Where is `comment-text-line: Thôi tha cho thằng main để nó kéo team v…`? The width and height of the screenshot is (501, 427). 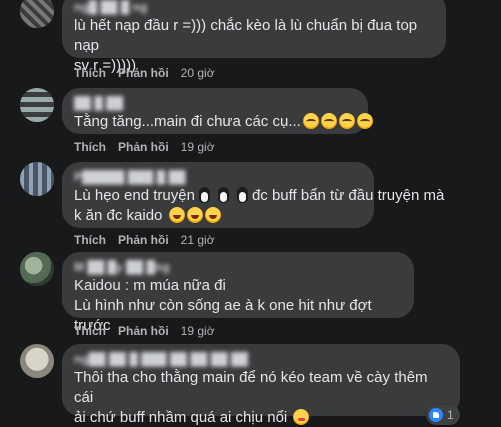
comment-text-line: Thôi tha cho thằng main để nó kéo team v… is located at coordinates (251, 387).